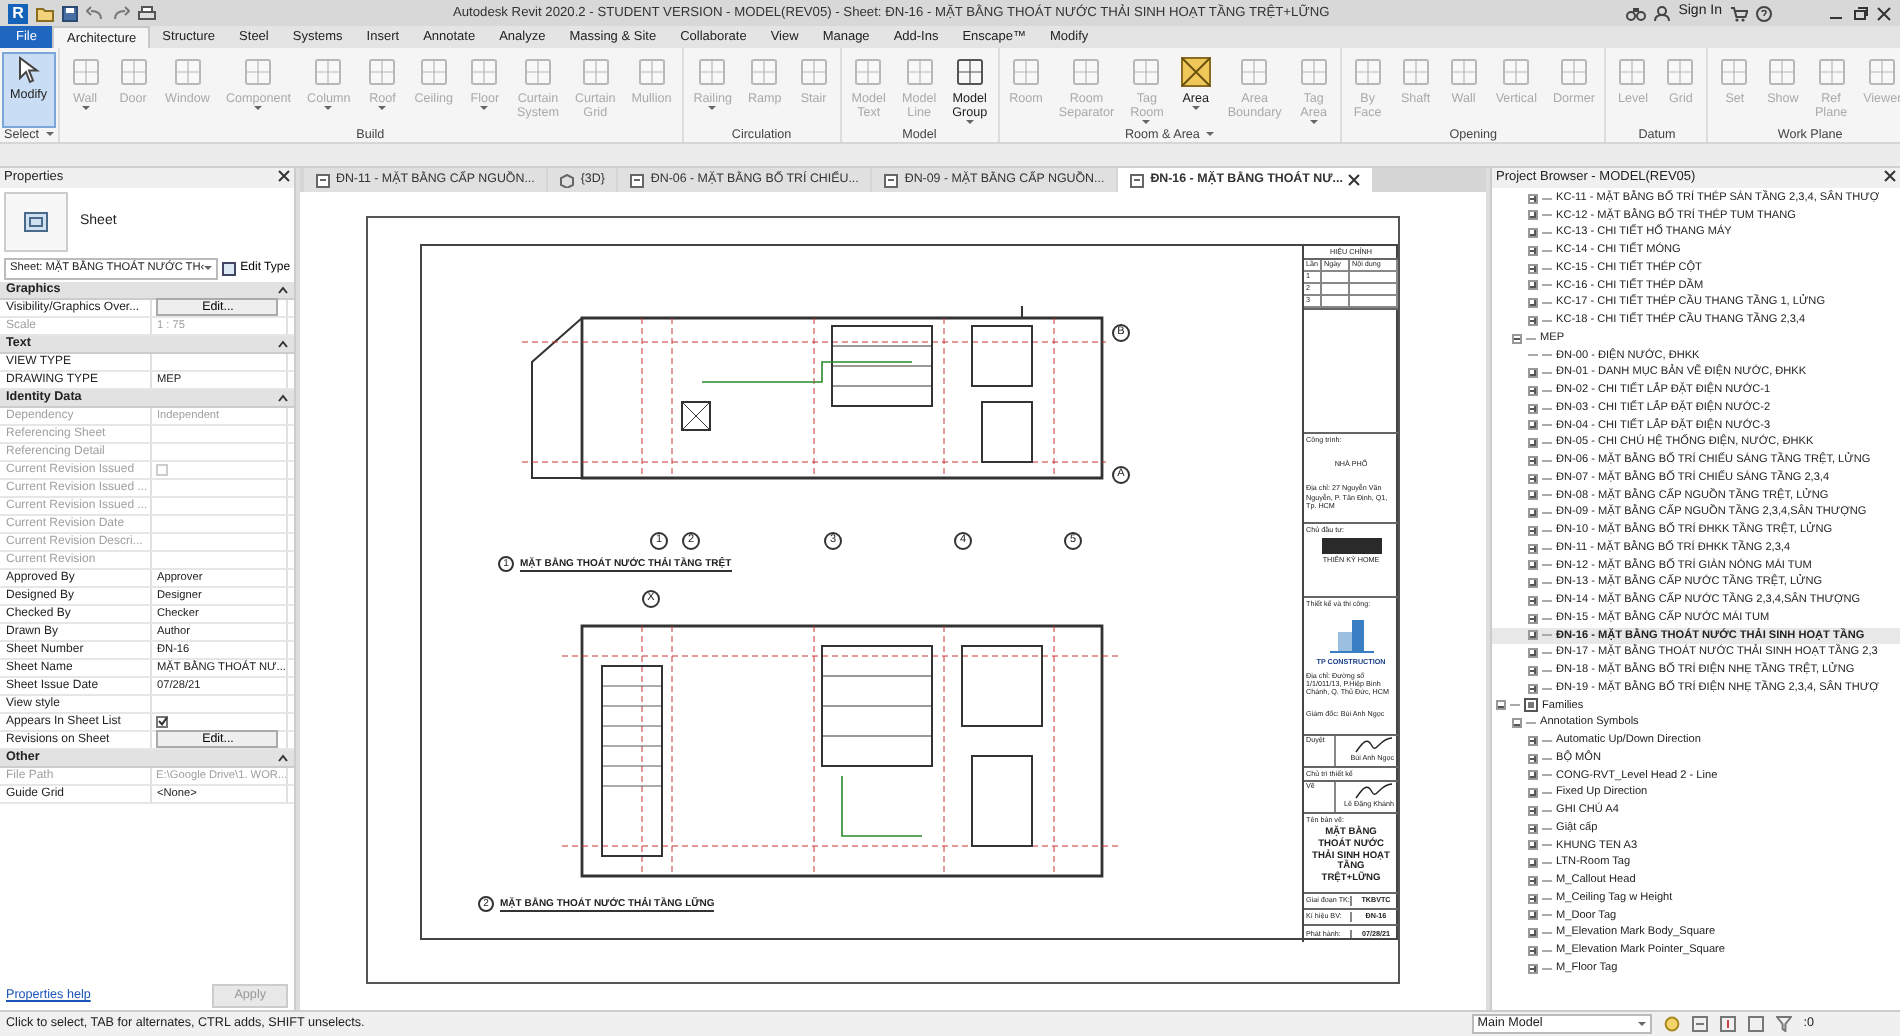  I want to click on family-icon, so click(1531, 705).